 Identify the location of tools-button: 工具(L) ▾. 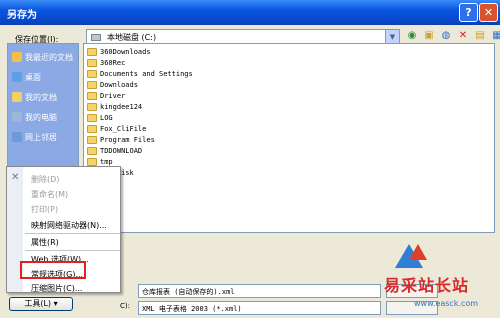
(41, 304).